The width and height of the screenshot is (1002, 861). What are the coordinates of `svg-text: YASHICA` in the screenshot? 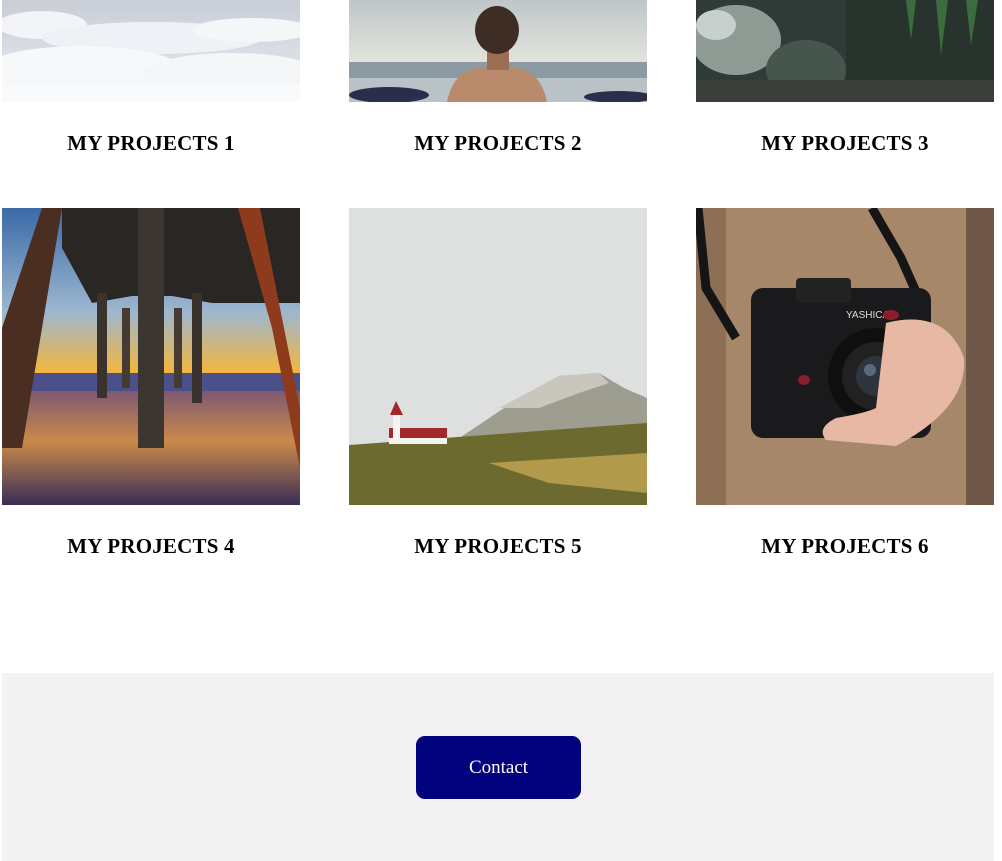 It's located at (867, 315).